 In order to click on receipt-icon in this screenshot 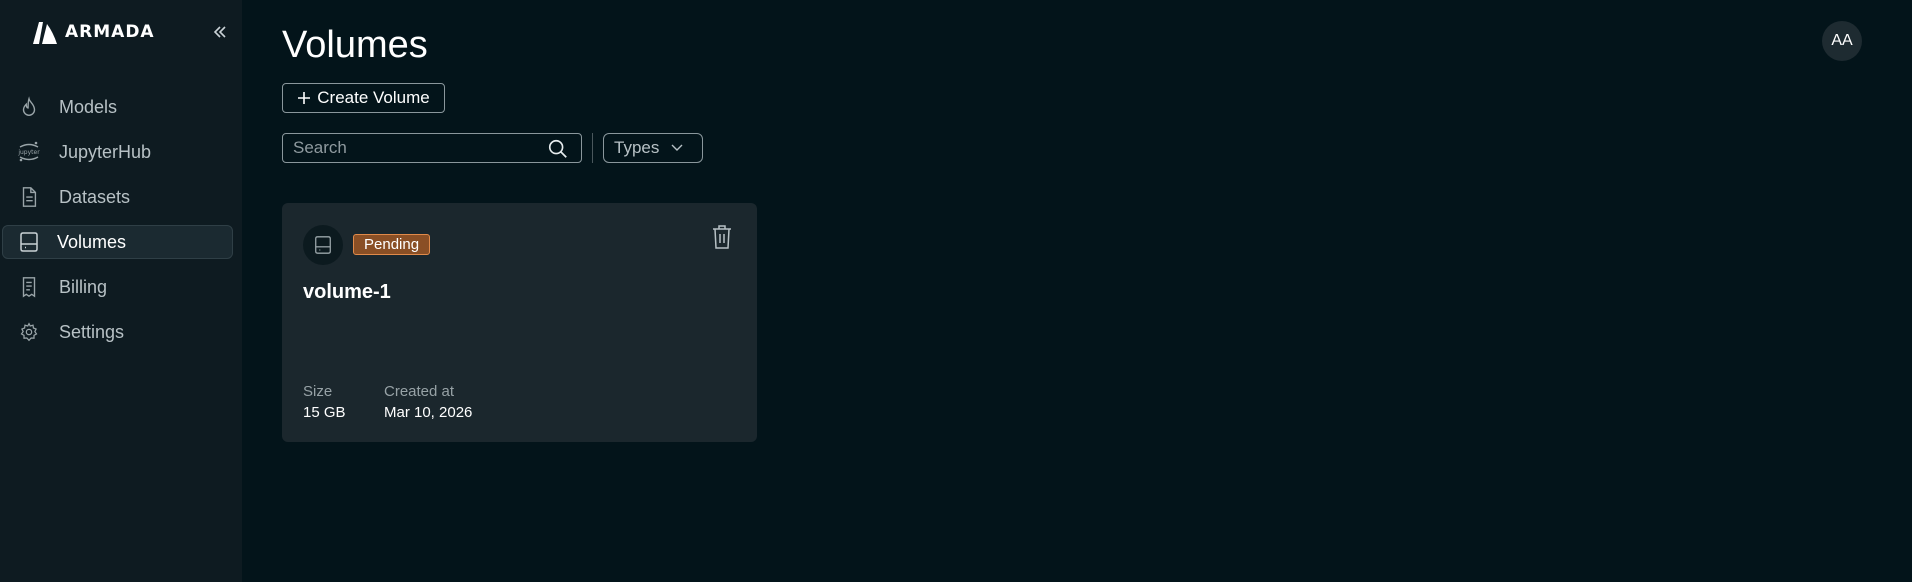, I will do `click(29, 287)`.